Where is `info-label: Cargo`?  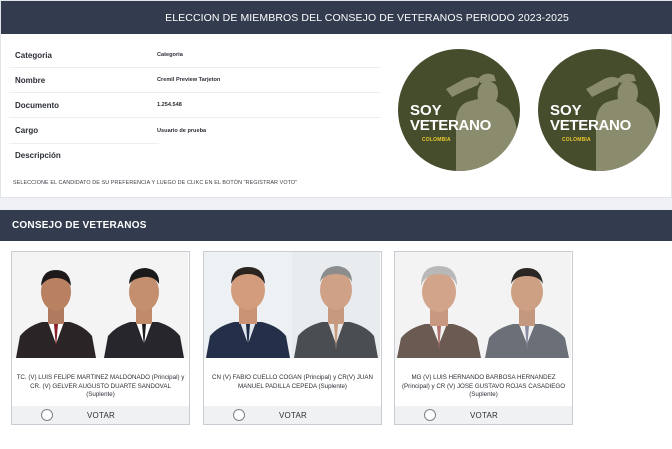 info-label: Cargo is located at coordinates (27, 130).